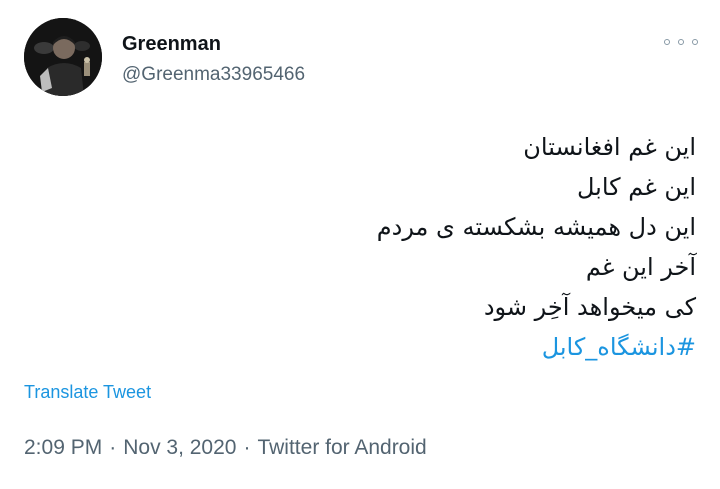  I want to click on avatar, so click(63, 57).